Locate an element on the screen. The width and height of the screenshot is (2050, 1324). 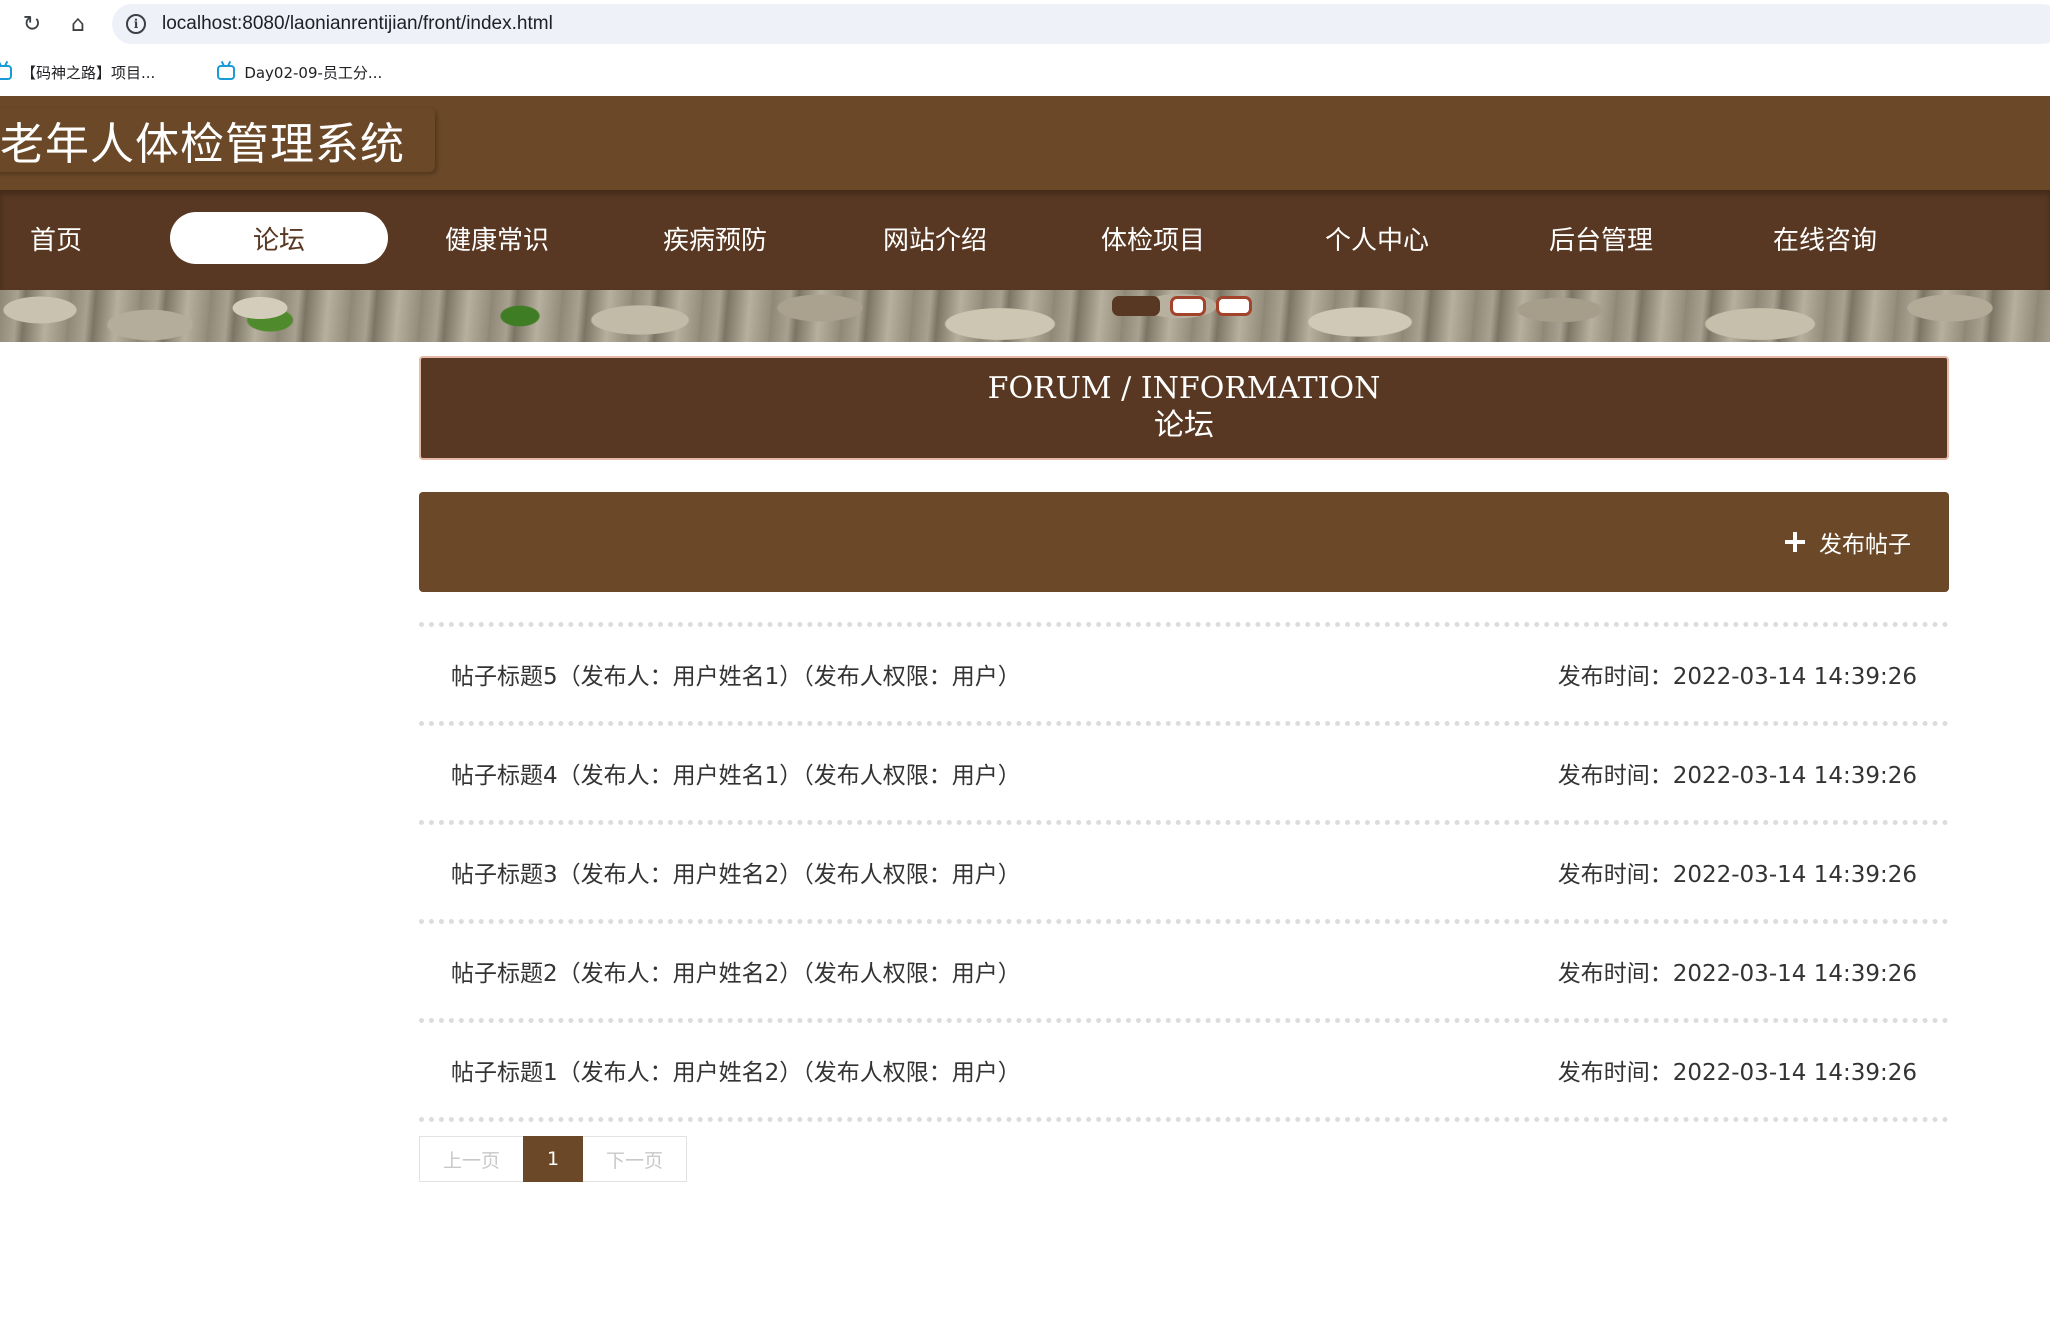
nav-item-disease-prevention: 疾病预防 is located at coordinates (715, 238).